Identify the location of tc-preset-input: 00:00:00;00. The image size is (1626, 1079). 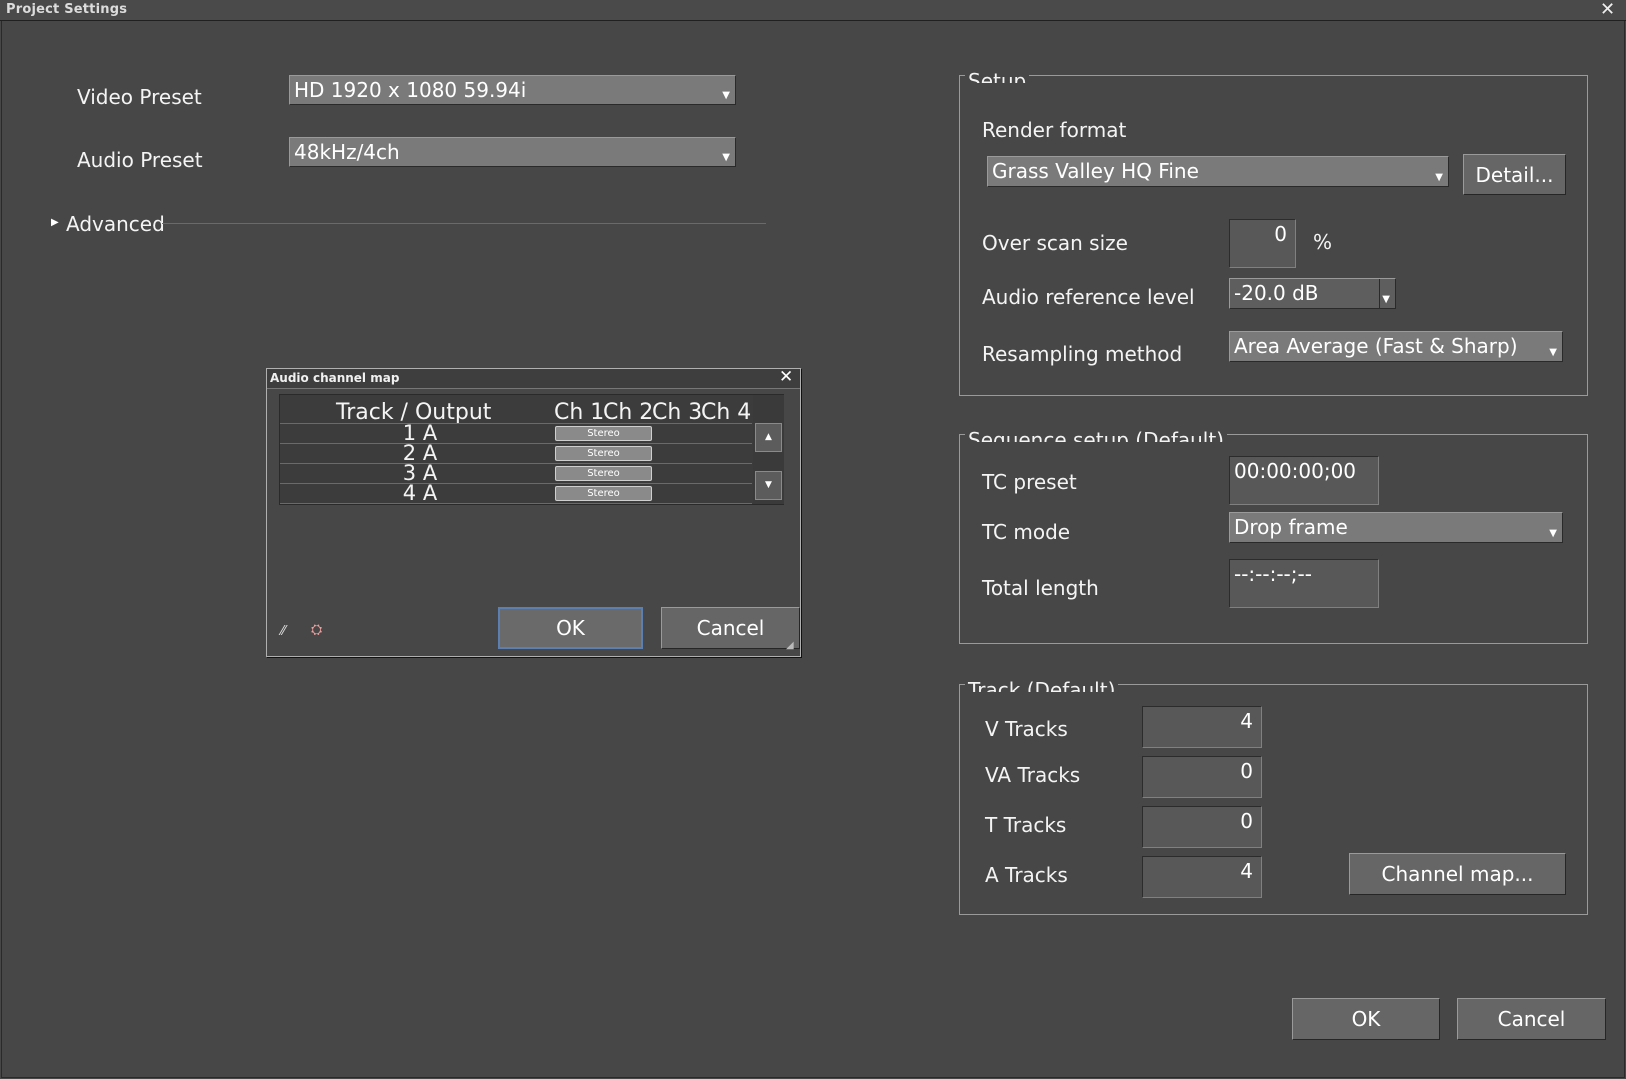
(1304, 480).